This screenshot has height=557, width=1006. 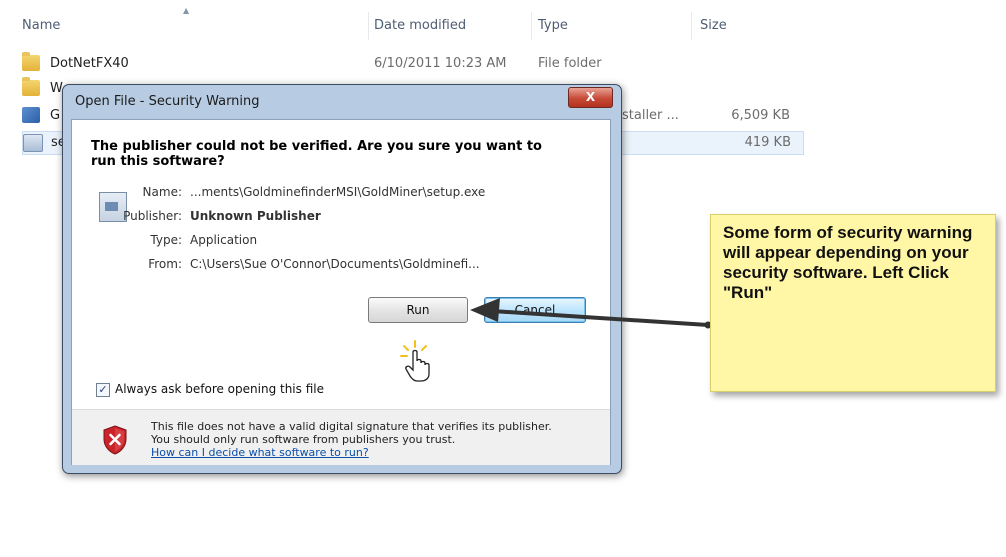 What do you see at coordinates (186, 10) in the screenshot?
I see `sort-up-icon: ▲` at bounding box center [186, 10].